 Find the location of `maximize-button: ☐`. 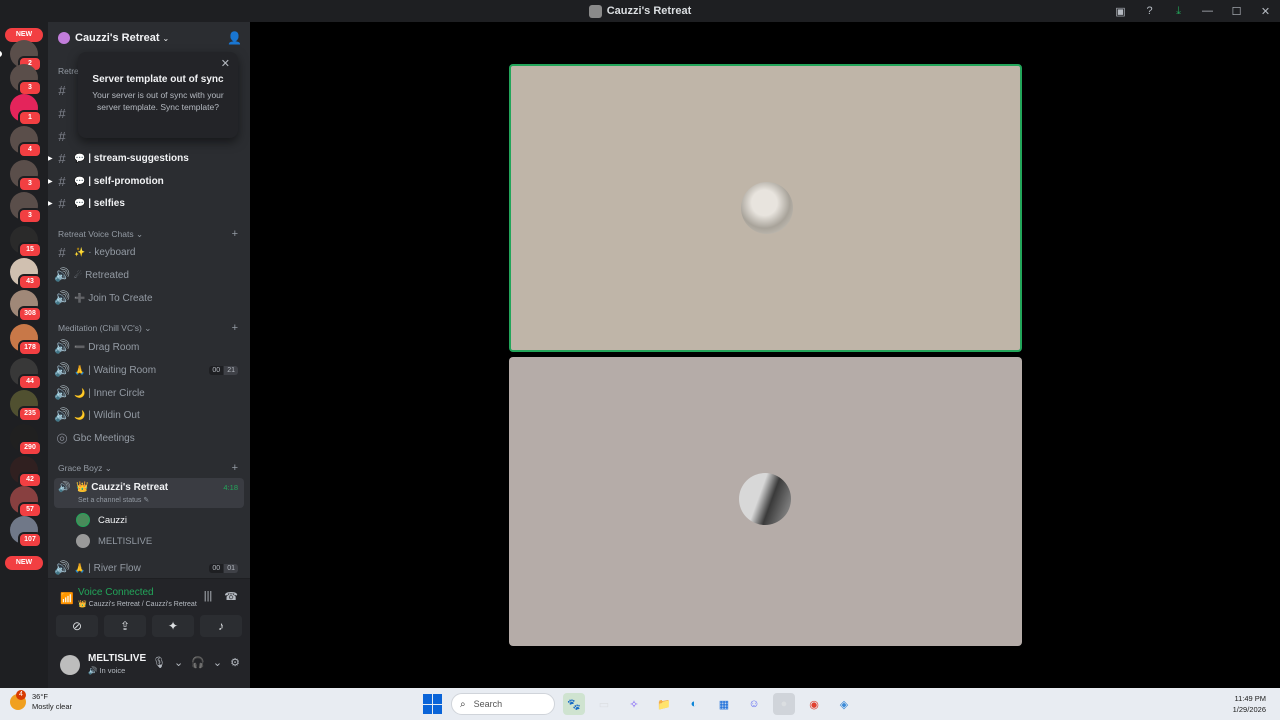

maximize-button: ☐ is located at coordinates (1236, 11).